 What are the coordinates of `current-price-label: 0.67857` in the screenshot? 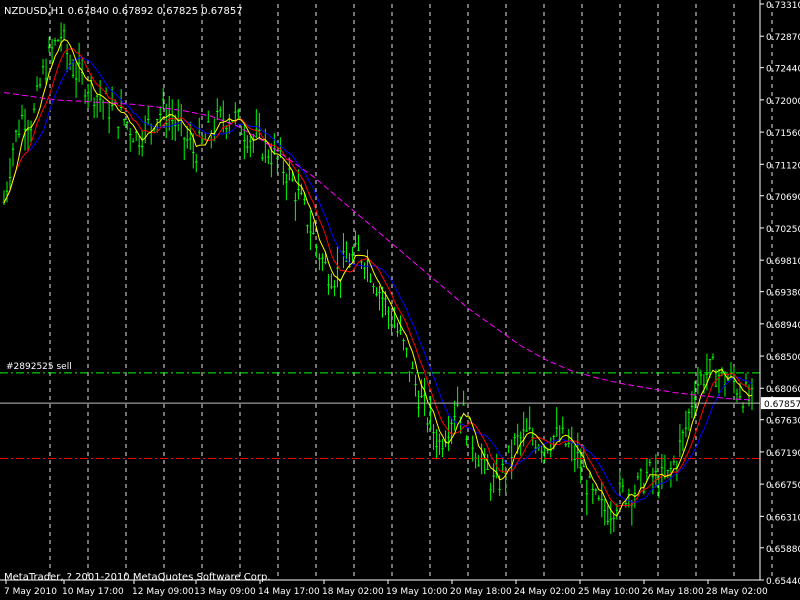 It's located at (782, 405).